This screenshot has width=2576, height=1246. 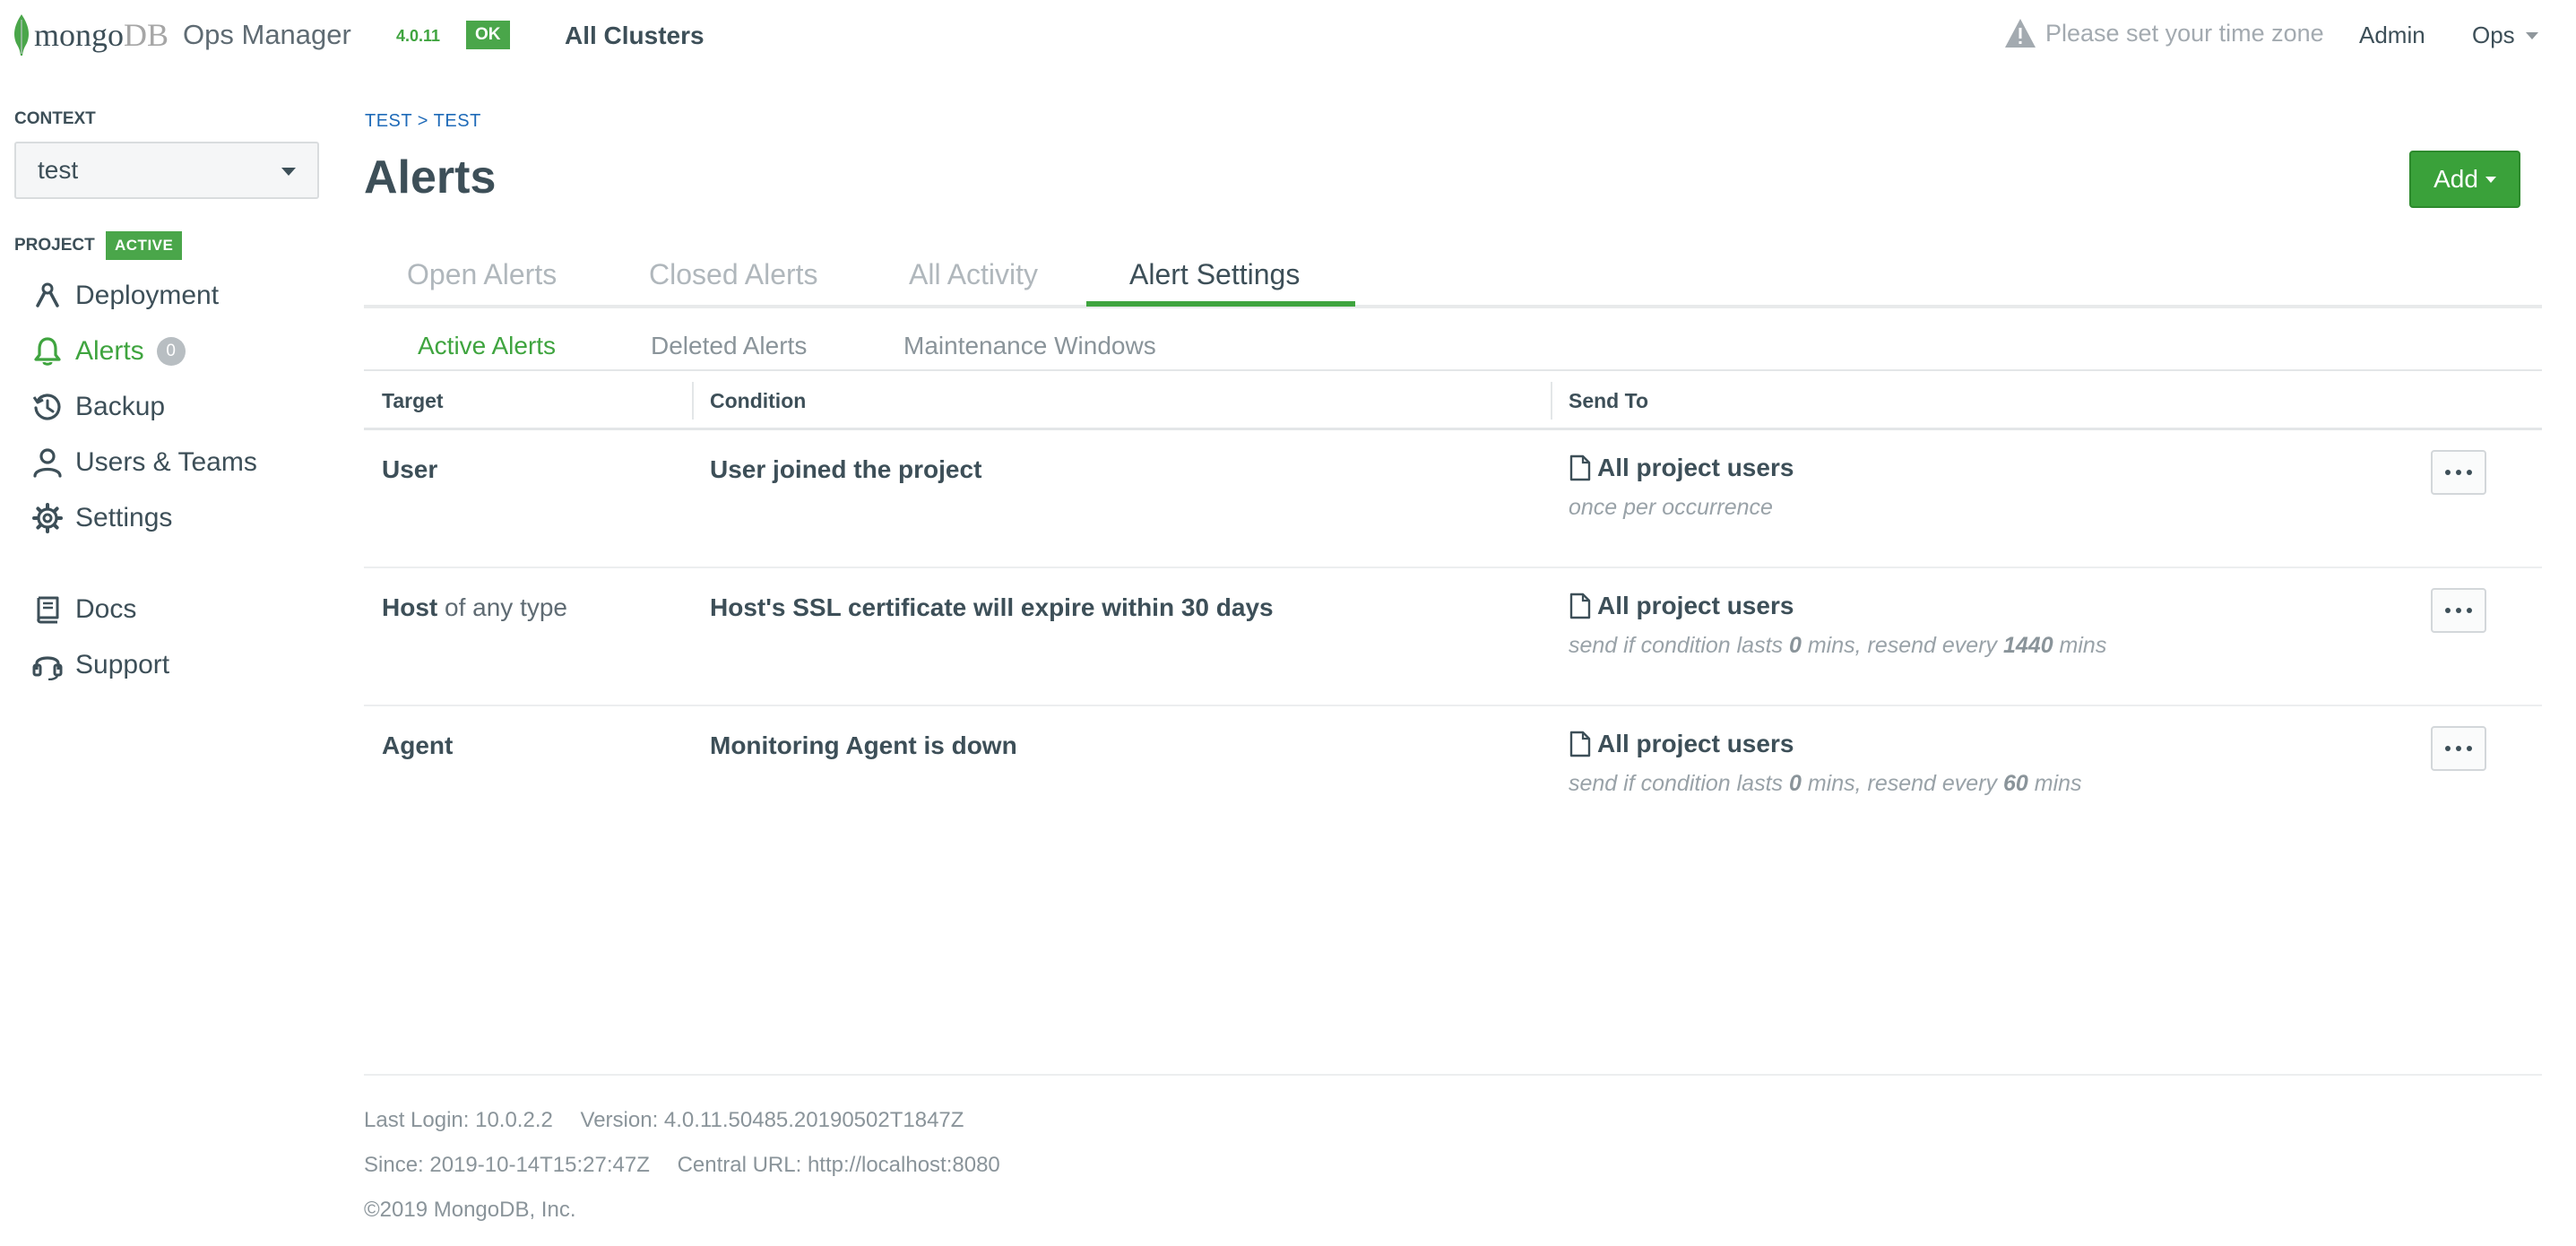 I want to click on subtab-active-alerts: Active Alerts, so click(x=487, y=346).